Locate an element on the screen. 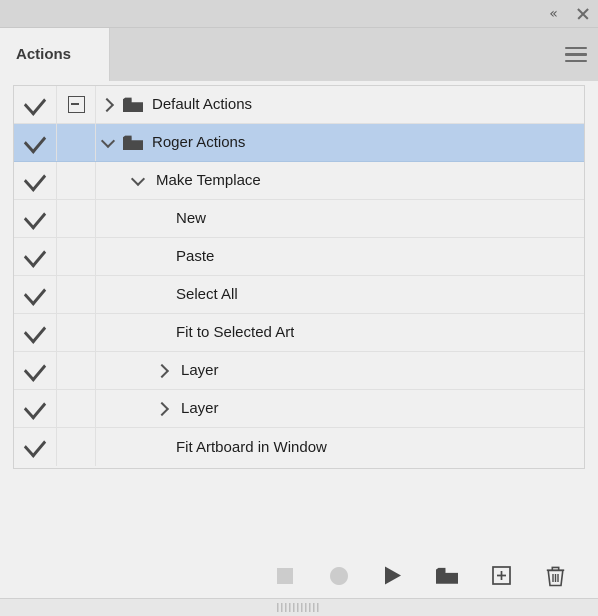  create-new-action-button is located at coordinates (501, 576).